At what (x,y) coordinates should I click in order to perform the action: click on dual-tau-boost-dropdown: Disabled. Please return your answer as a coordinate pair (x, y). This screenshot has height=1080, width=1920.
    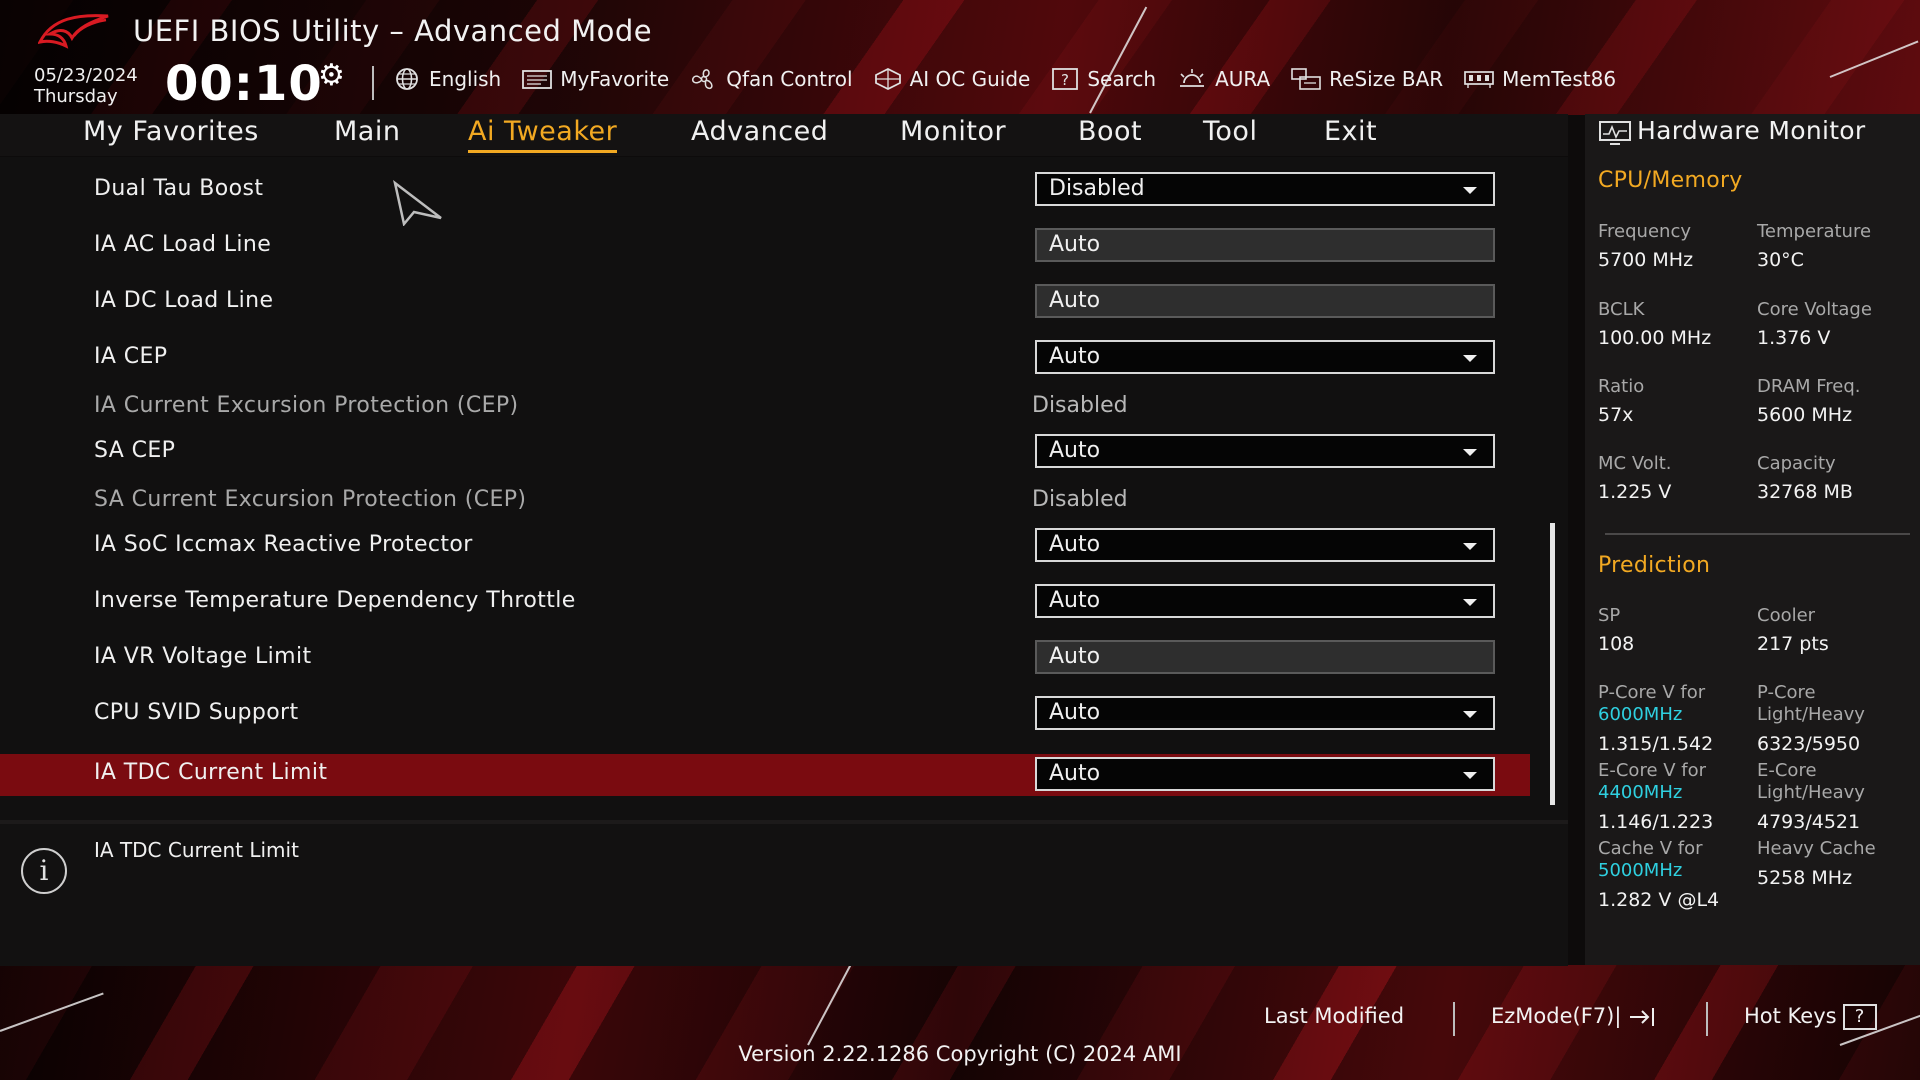
    Looking at the image, I should click on (1265, 189).